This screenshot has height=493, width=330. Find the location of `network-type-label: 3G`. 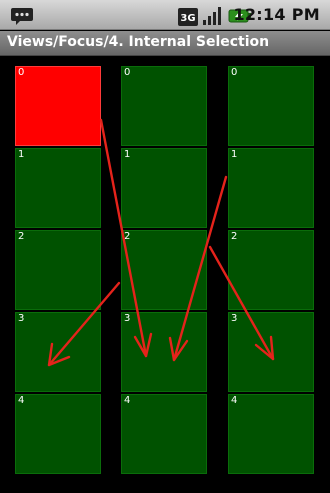

network-type-label: 3G is located at coordinates (187, 18).